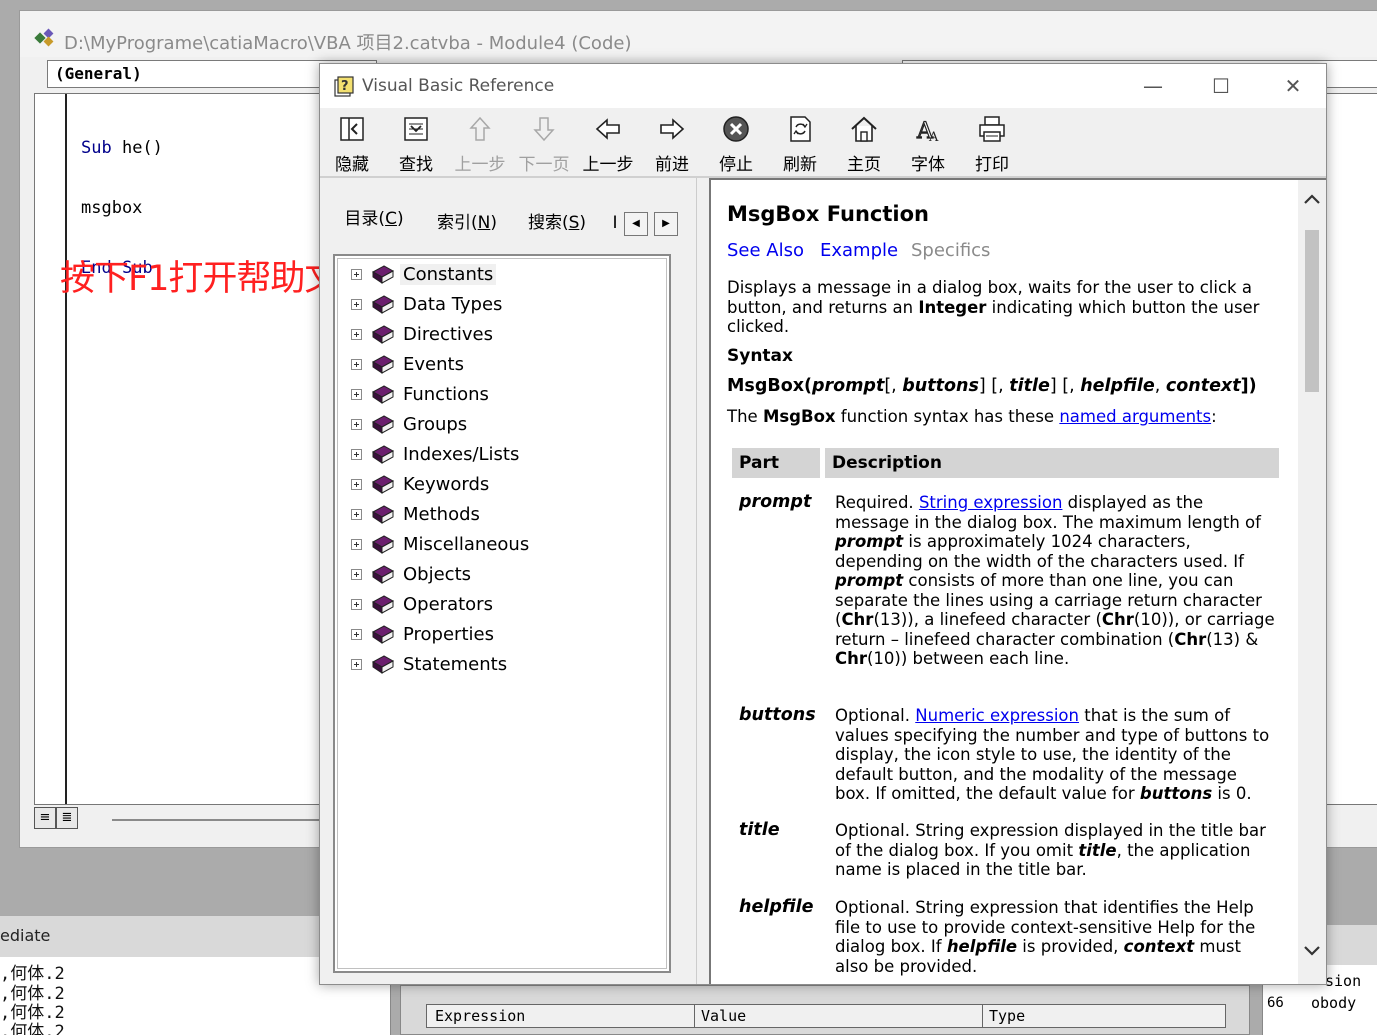 This screenshot has height=1035, width=1377. Describe the element at coordinates (864, 165) in the screenshot. I see `home-label: 主页` at that location.